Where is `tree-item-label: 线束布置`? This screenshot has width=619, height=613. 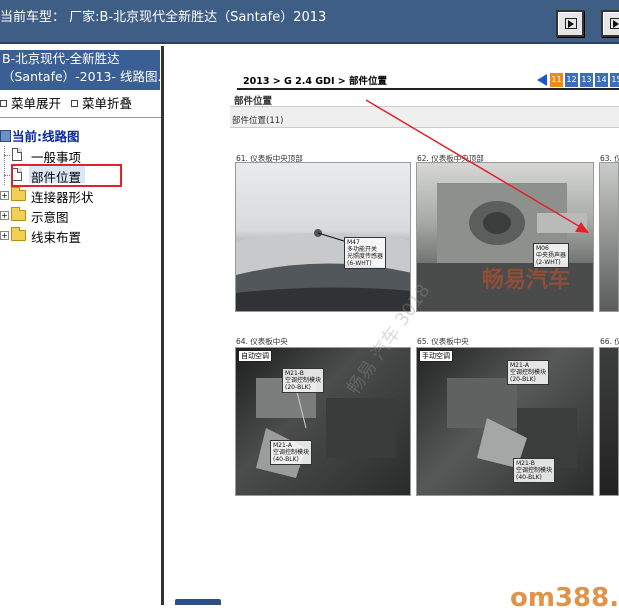
tree-item-label: 线束布置 is located at coordinates (56, 237).